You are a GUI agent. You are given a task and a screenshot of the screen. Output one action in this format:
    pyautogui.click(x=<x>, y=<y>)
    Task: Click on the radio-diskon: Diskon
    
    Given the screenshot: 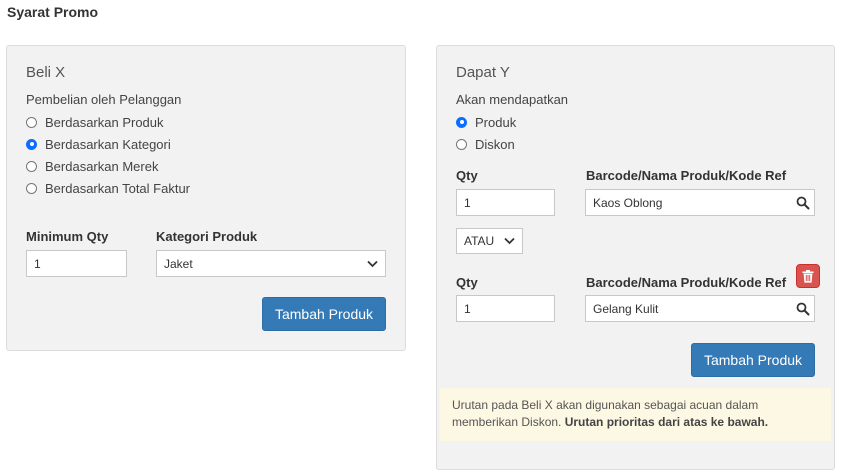 What is the action you would take?
    pyautogui.click(x=485, y=144)
    